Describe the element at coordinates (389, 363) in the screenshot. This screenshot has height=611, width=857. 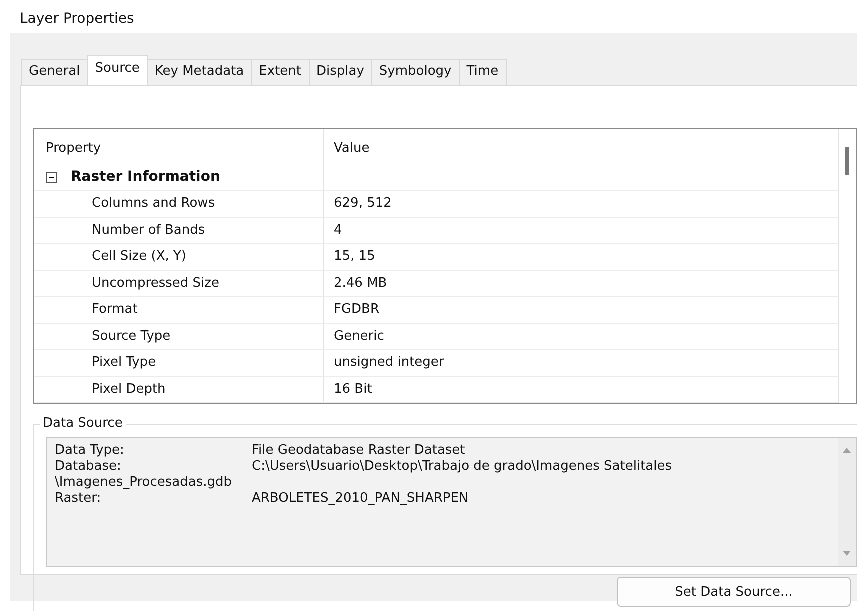
I see `table-cell-text: unsigned integer` at that location.